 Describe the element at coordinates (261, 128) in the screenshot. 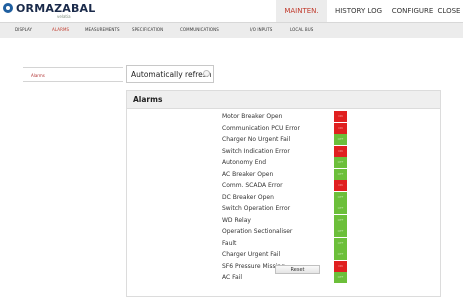

I see `alarm-label: Communication PCU Error` at that location.